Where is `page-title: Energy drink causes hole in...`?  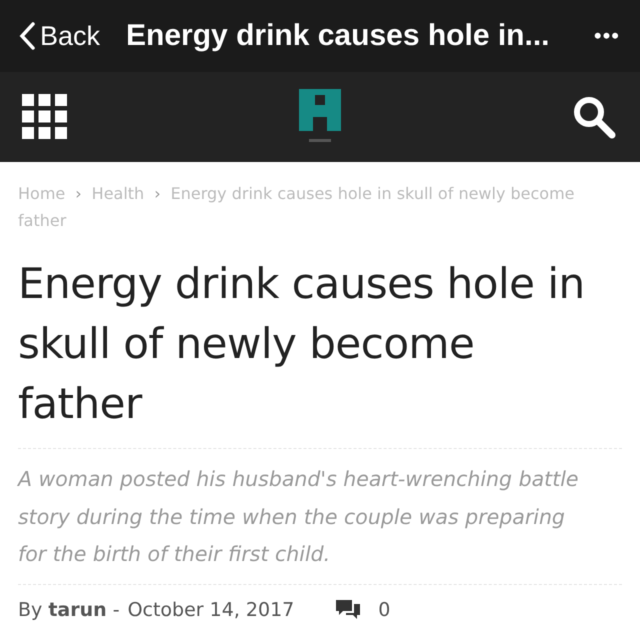
page-title: Energy drink causes hole in... is located at coordinates (338, 36).